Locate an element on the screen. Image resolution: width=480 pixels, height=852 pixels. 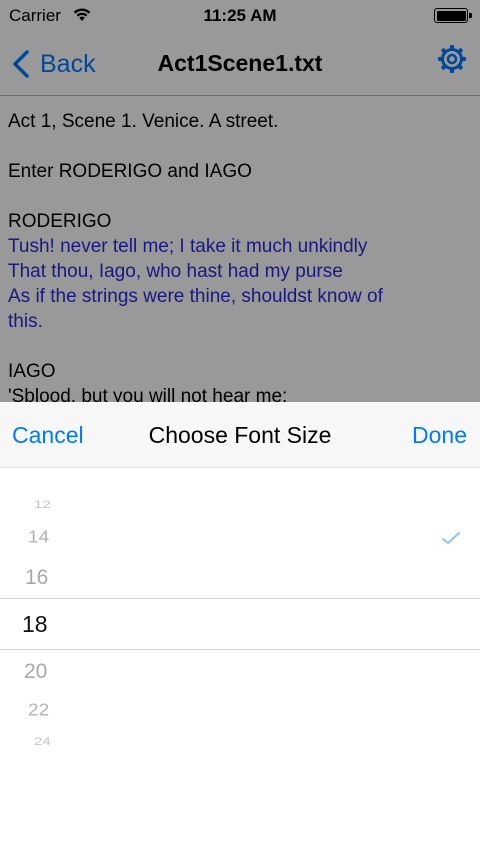
selection-bottom-divider is located at coordinates (240, 649).